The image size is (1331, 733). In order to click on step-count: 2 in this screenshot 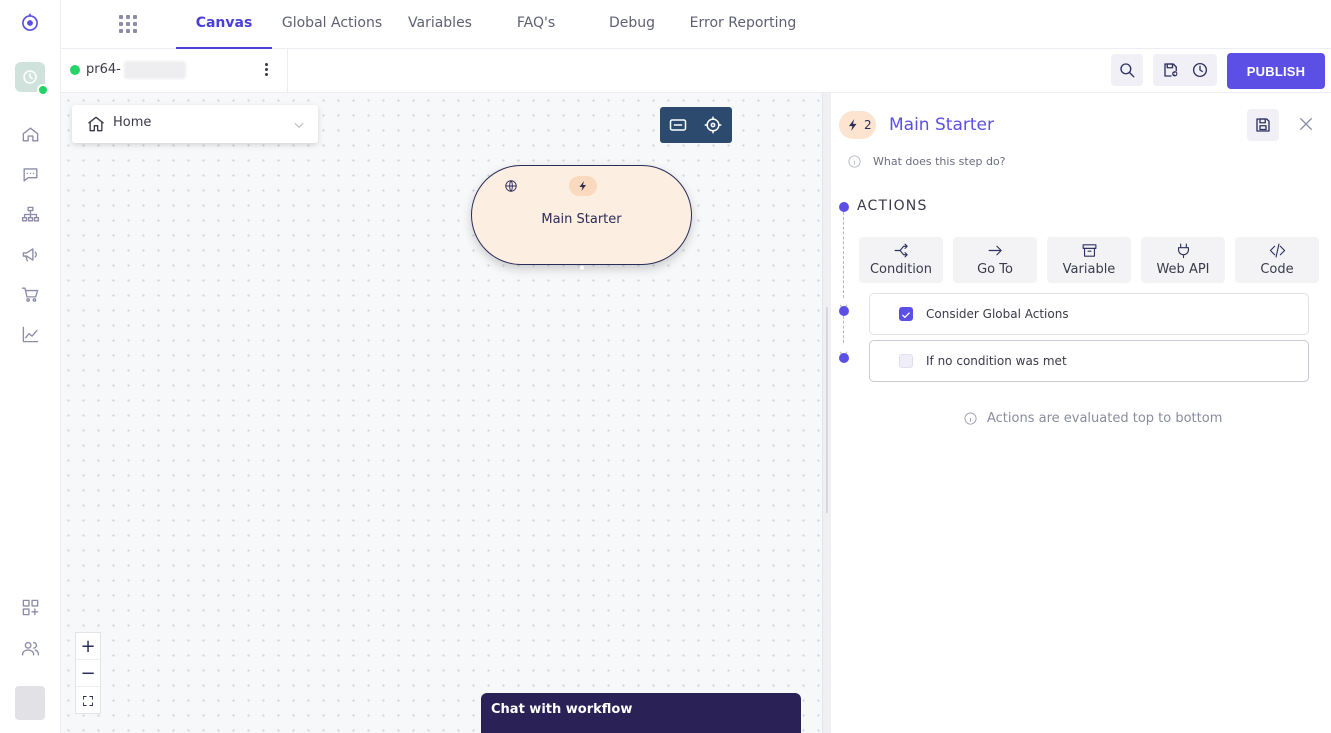, I will do `click(868, 125)`.